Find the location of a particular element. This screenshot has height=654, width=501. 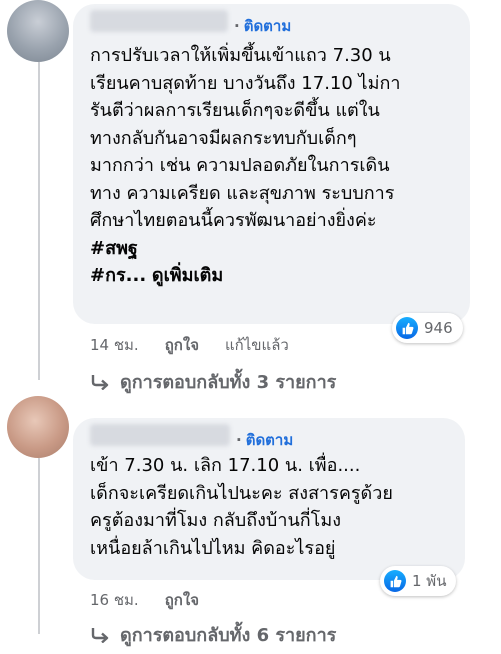

reaction-count: 946 is located at coordinates (438, 328).